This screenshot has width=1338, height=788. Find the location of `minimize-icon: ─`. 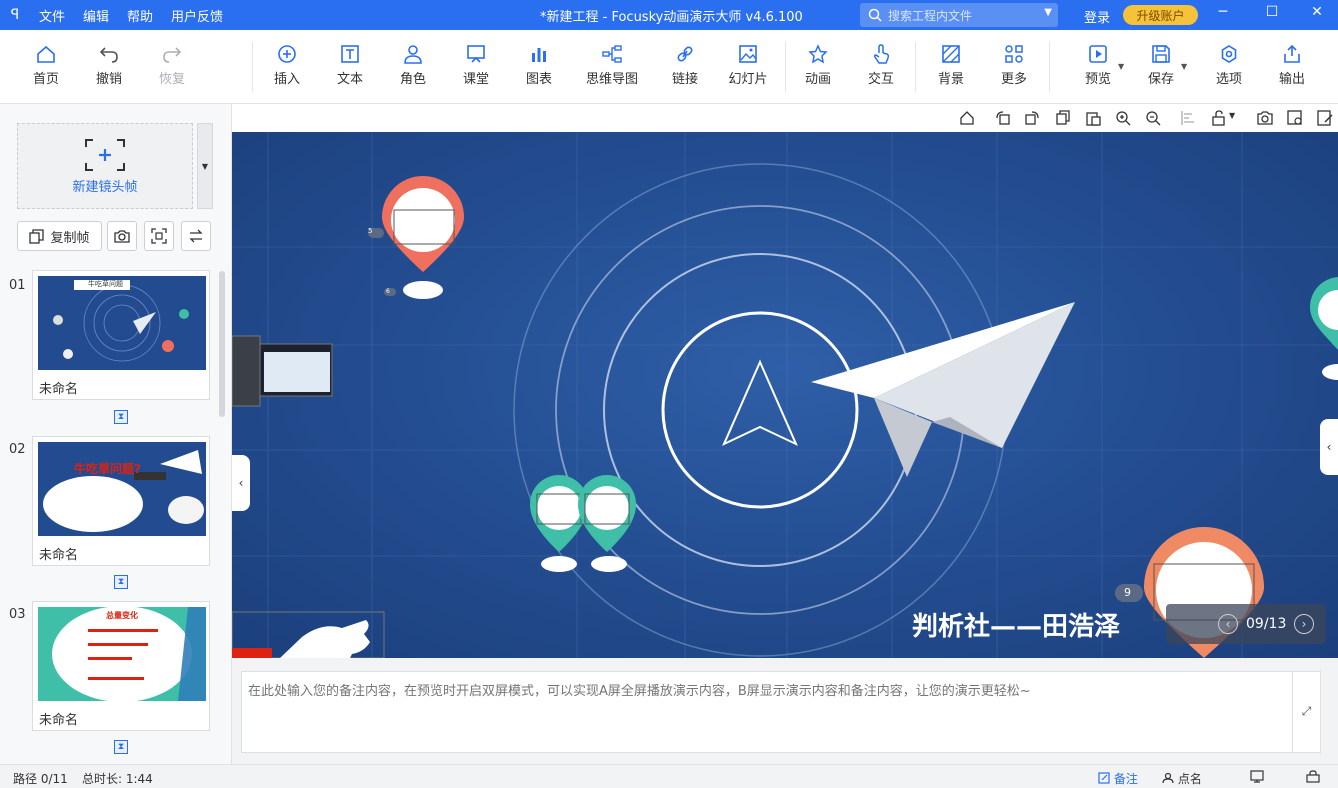

minimize-icon: ─ is located at coordinates (1223, 14).